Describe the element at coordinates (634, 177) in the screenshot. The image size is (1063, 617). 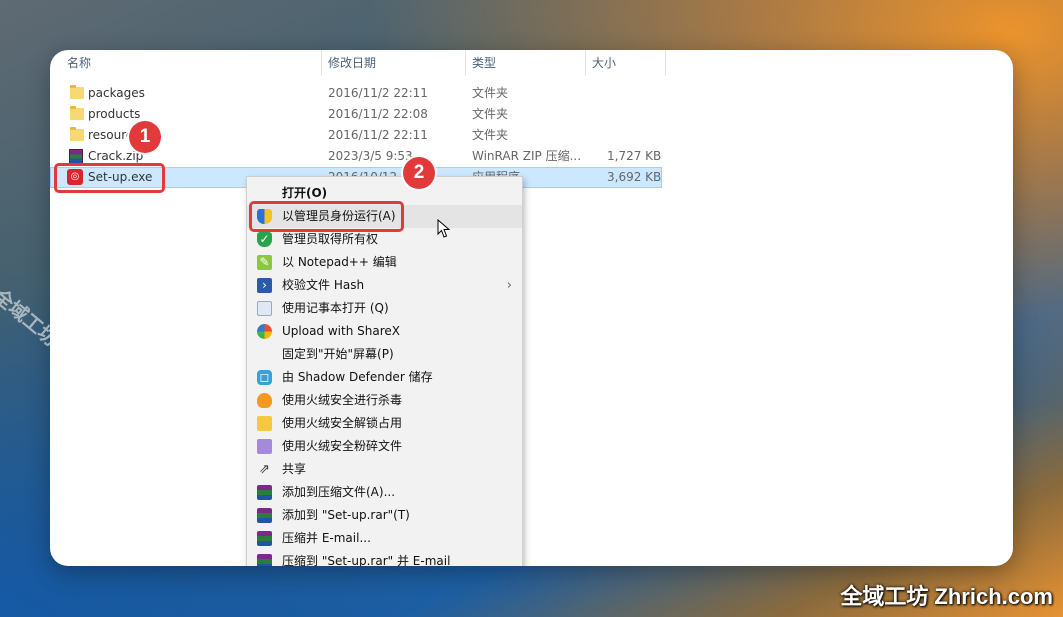
I see `file-size: 3,692 KB` at that location.